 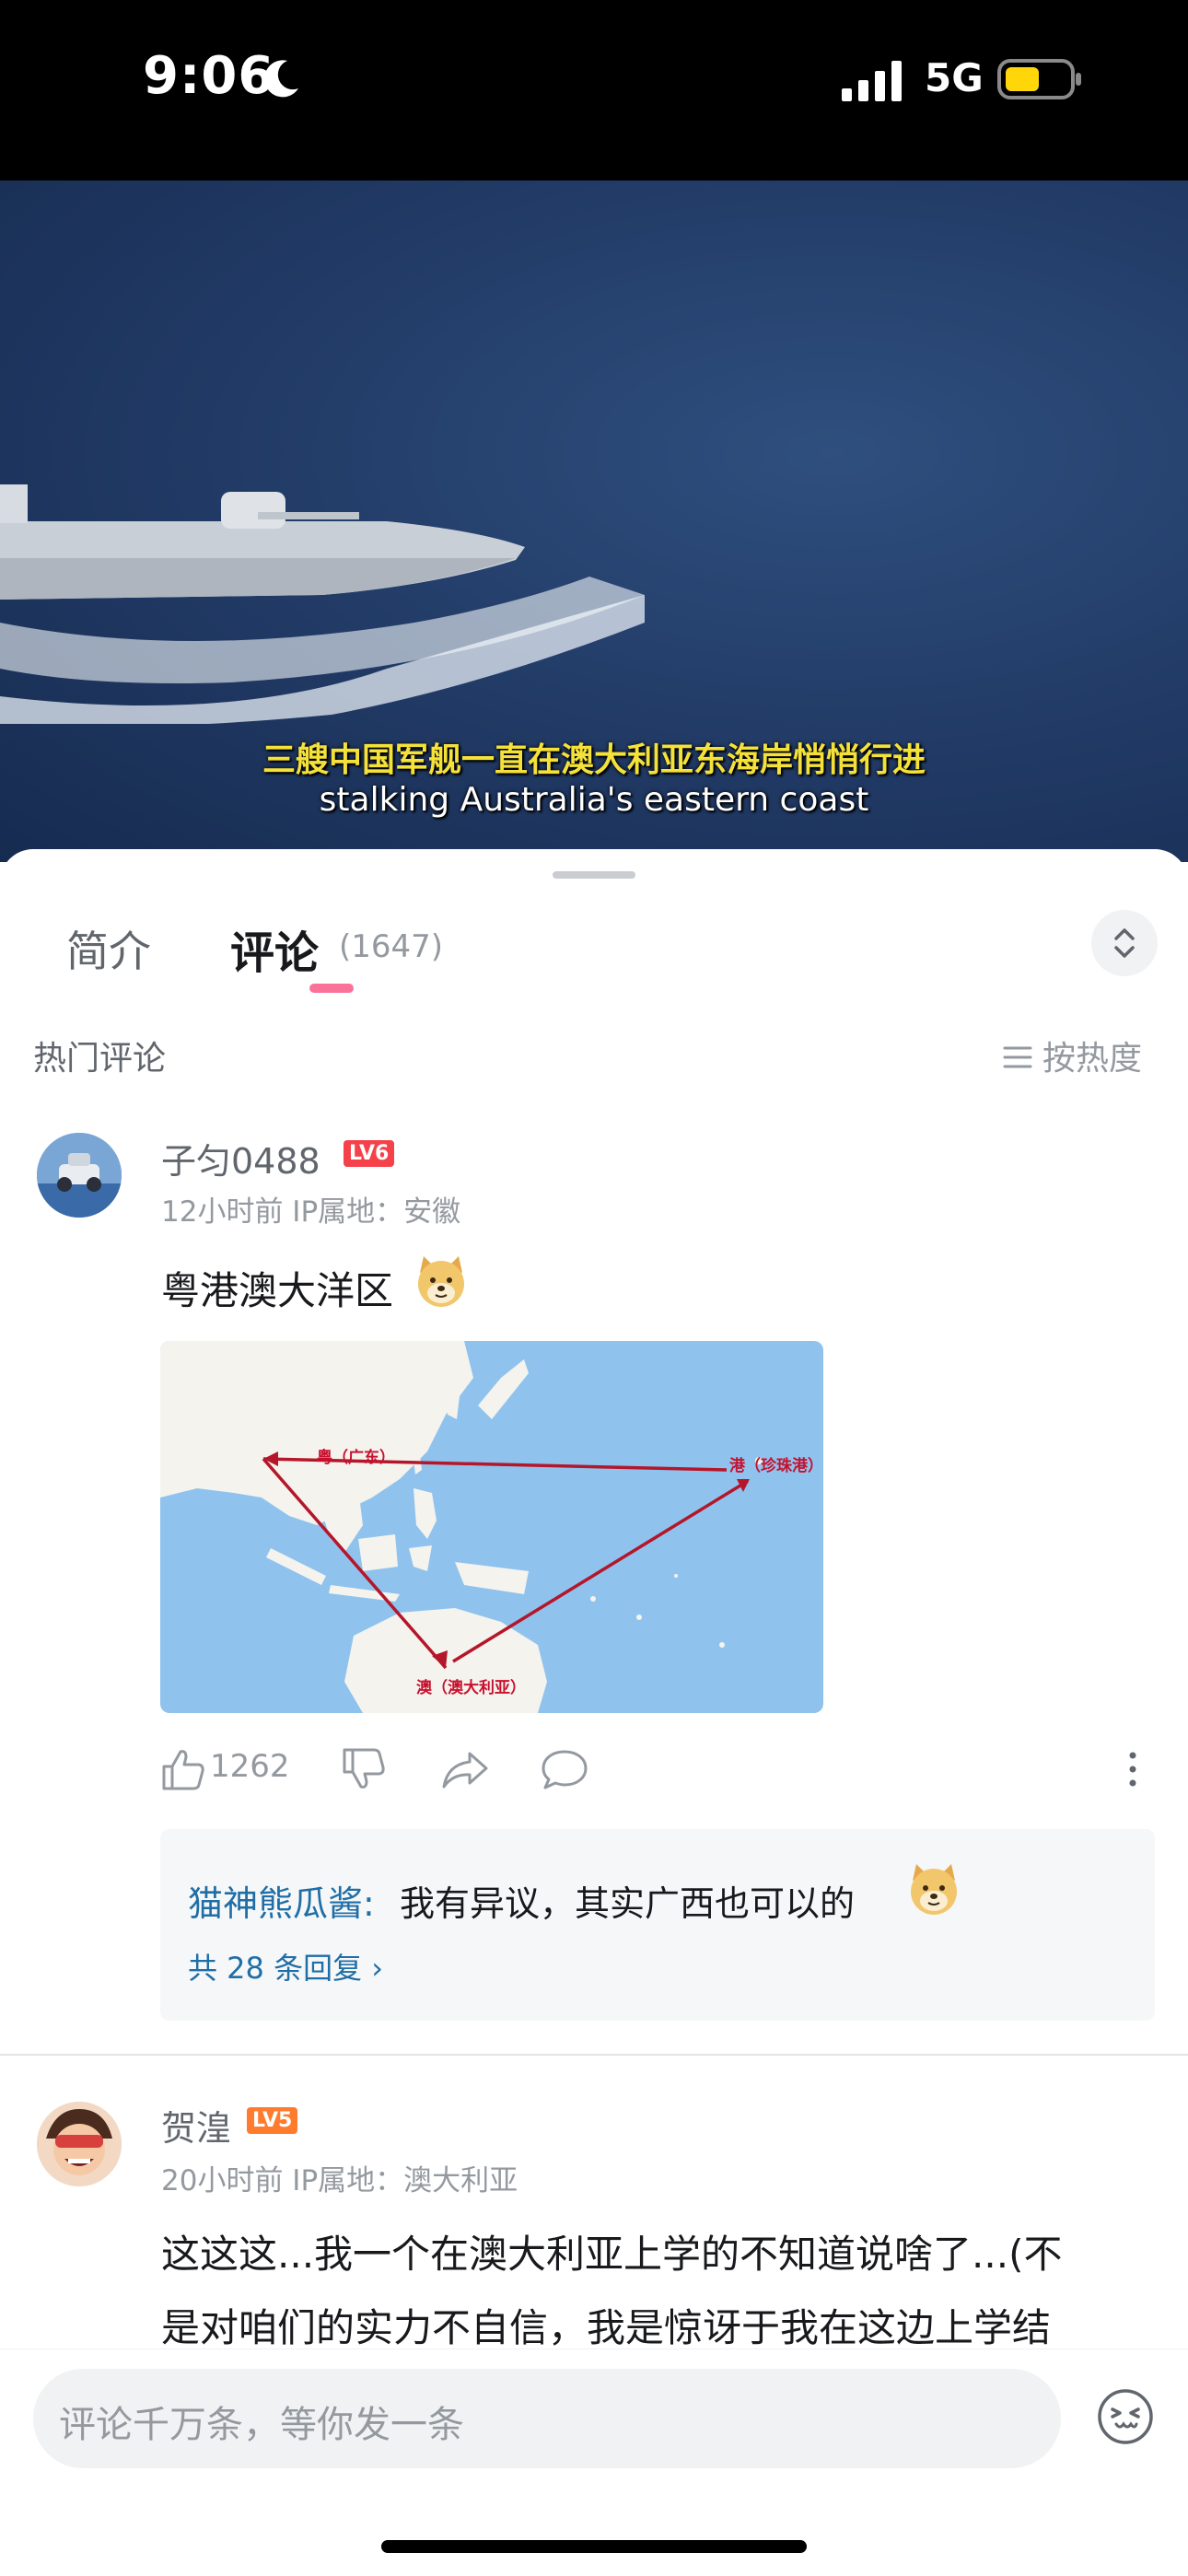 What do you see at coordinates (339, 2180) in the screenshot?
I see `comment-meta: 20小时前 IP属地：澳大利亚` at bounding box center [339, 2180].